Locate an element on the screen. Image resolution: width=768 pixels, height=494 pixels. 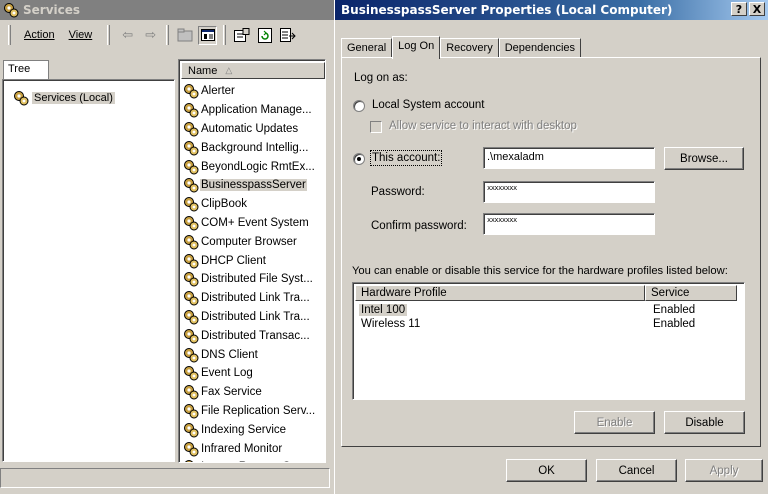
tab-log-on: Log On is located at coordinates (416, 47).